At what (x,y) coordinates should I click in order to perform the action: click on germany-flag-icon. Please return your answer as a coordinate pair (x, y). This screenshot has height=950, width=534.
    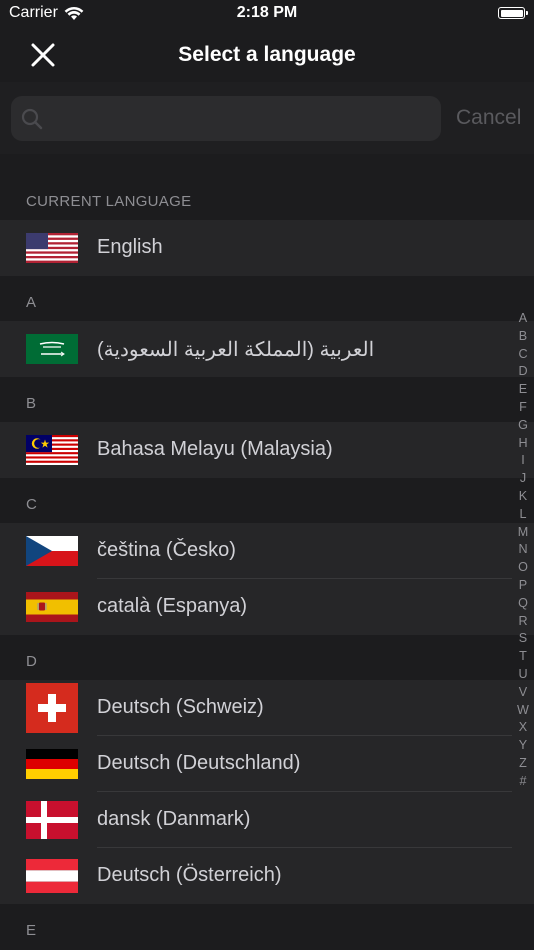
    Looking at the image, I should click on (52, 764).